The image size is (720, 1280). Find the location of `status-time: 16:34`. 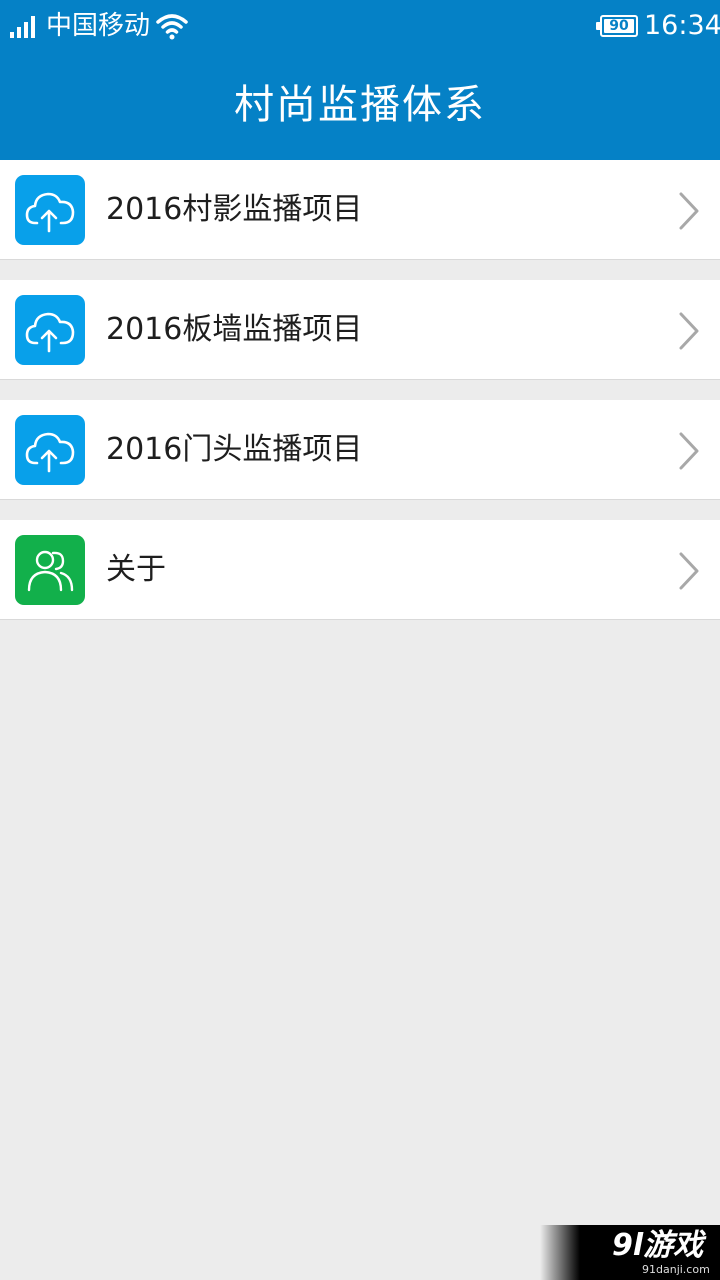

status-time: 16:34 is located at coordinates (682, 25).